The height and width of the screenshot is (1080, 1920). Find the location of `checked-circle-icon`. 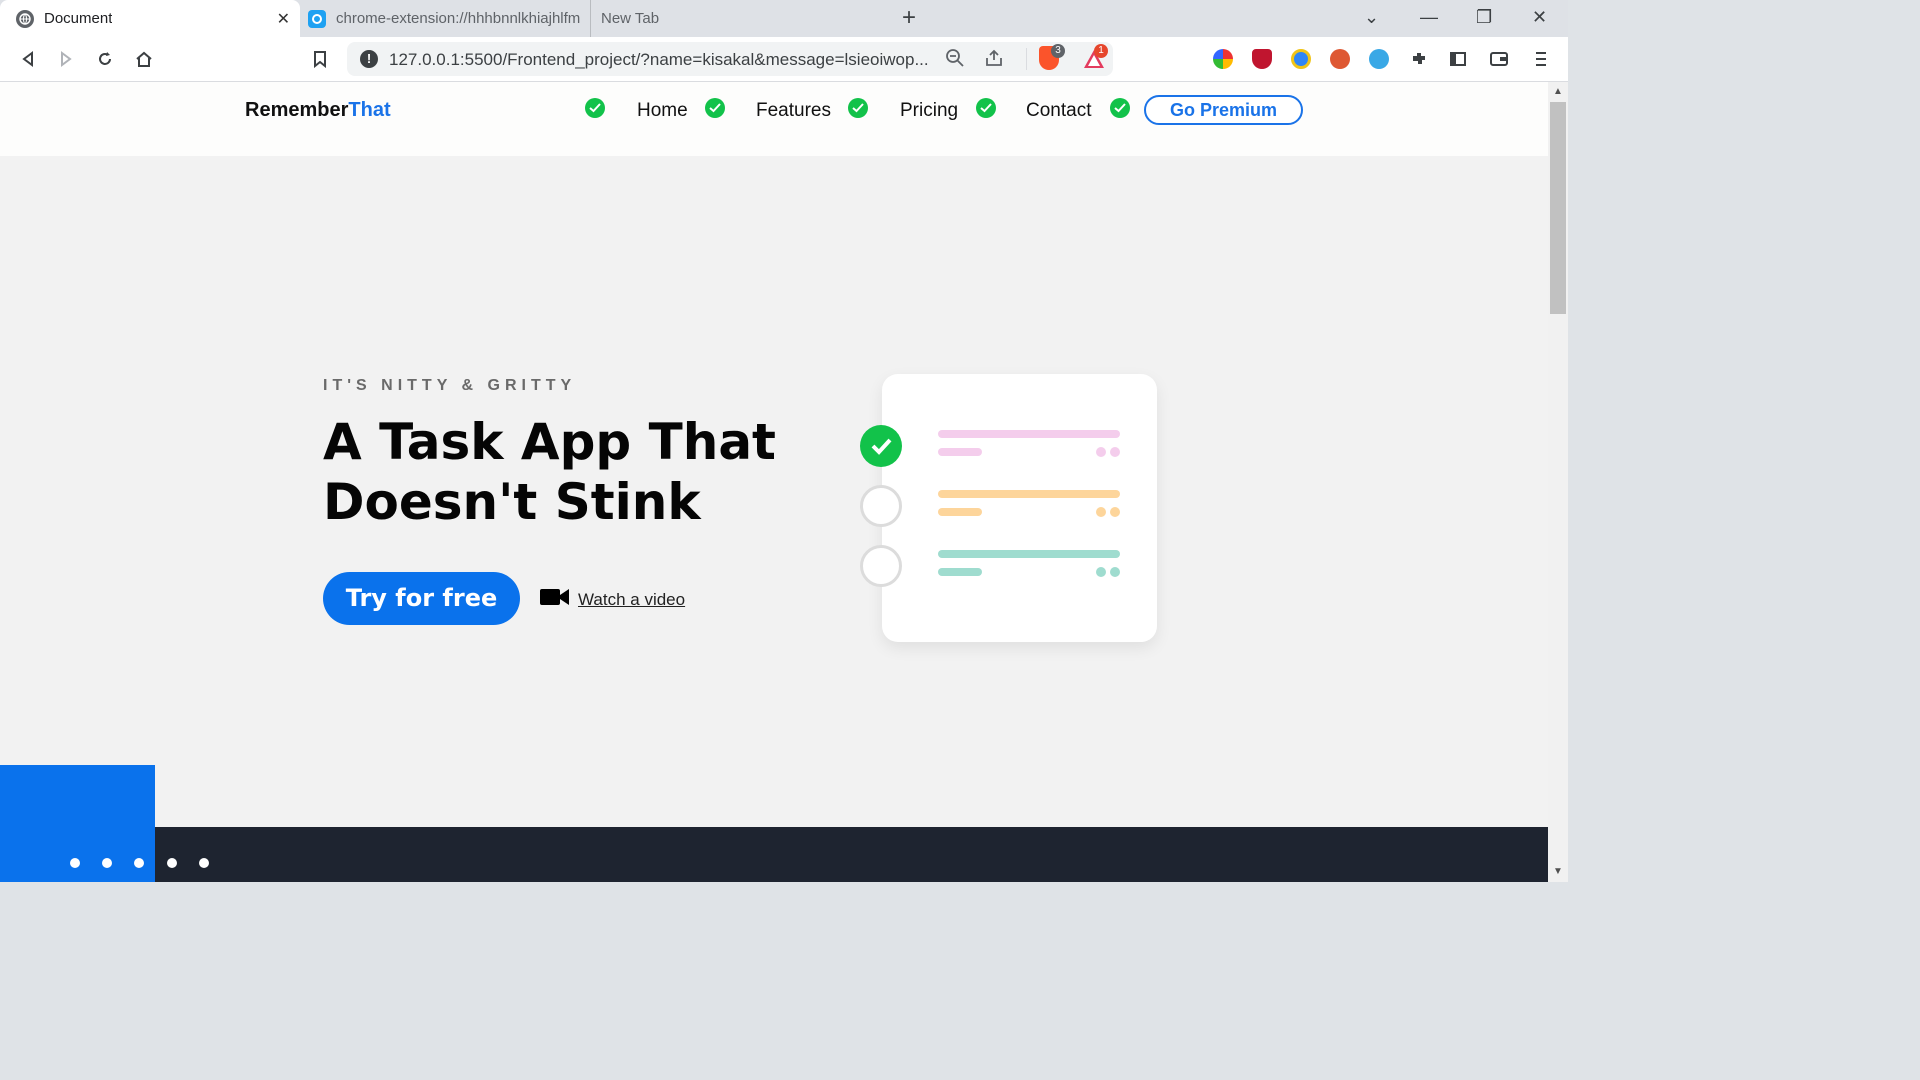

checked-circle-icon is located at coordinates (881, 446).